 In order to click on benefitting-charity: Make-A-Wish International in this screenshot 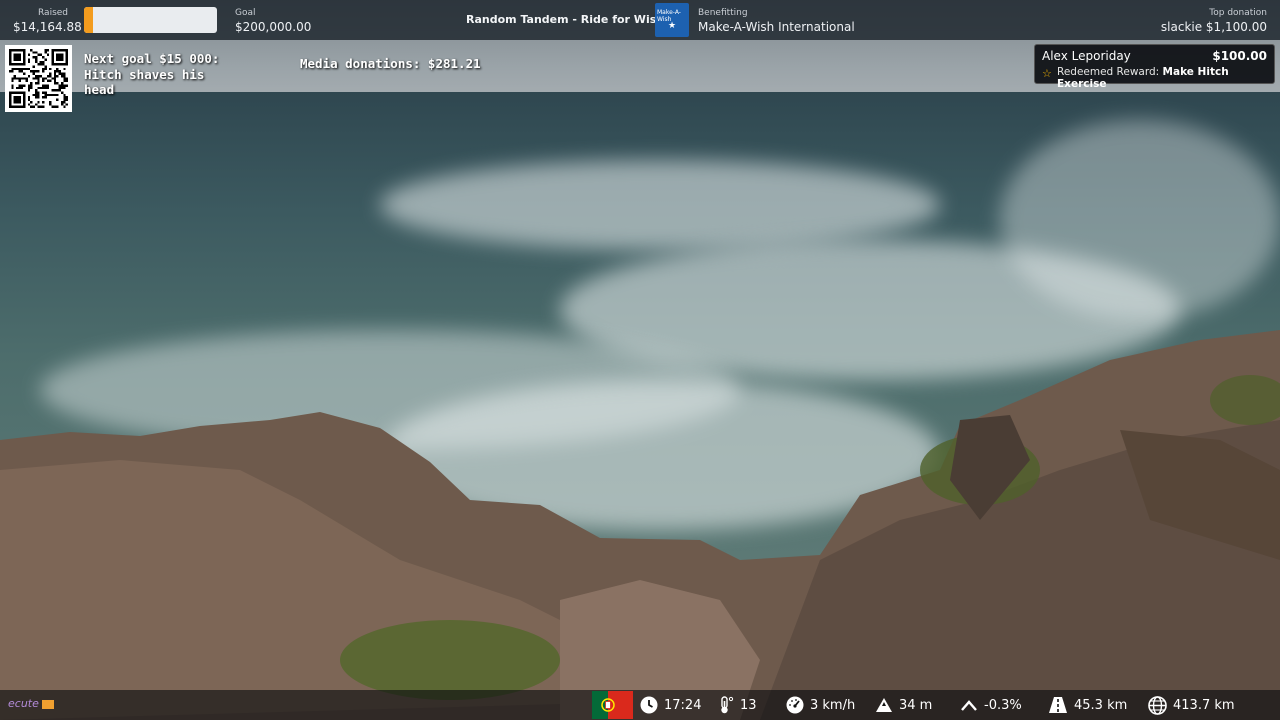, I will do `click(776, 27)`.